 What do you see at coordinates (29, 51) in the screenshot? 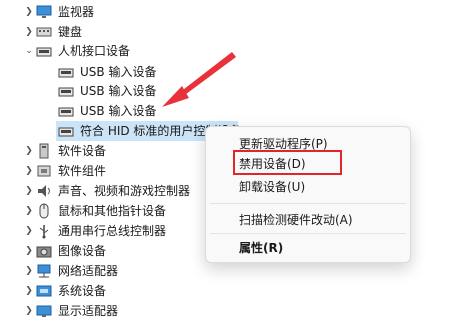
I see `chevron-down-icon: ⌄` at bounding box center [29, 51].